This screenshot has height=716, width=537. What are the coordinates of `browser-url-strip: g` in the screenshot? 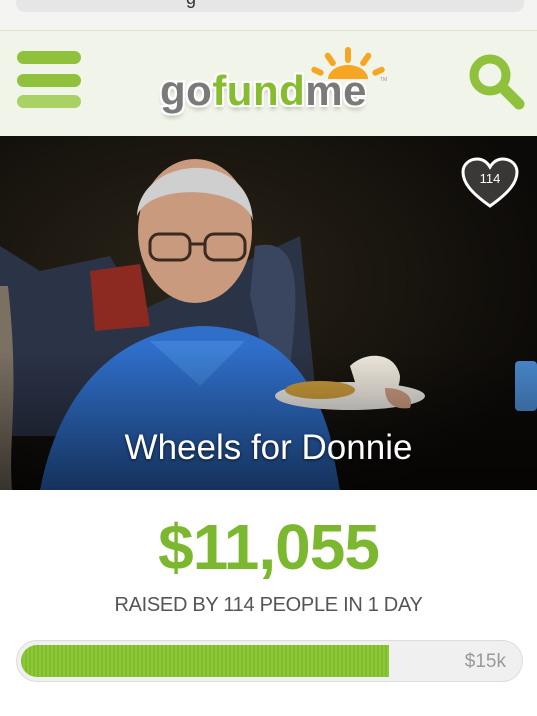 It's located at (268, 15).